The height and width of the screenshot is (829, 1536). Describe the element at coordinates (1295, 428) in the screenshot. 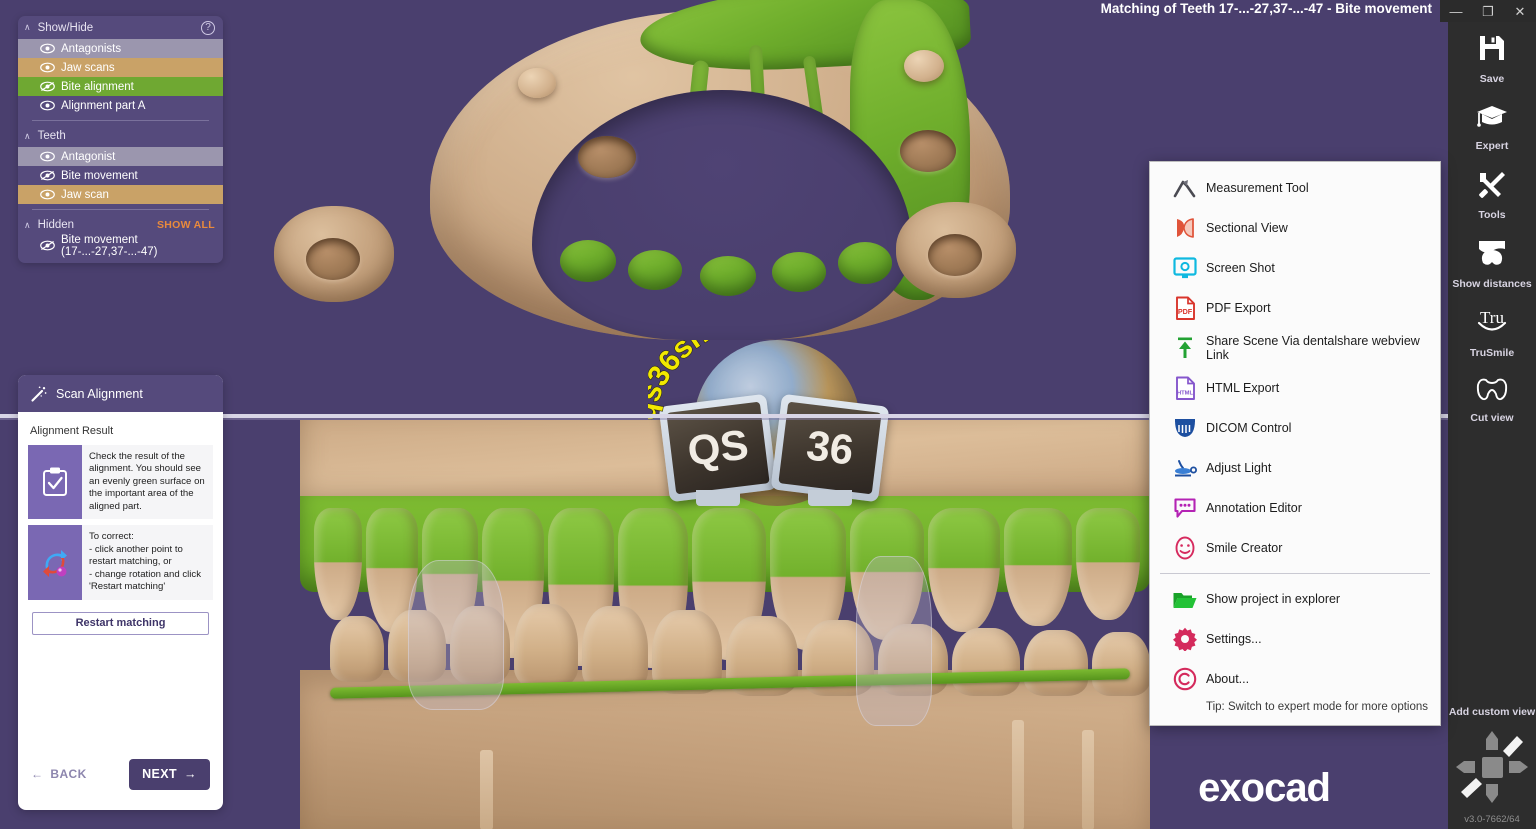

I see `menu-item-dicom-control: DICOM Control` at that location.